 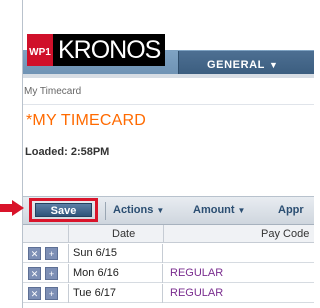 I want to click on toolbar-separator, so click(x=105, y=211).